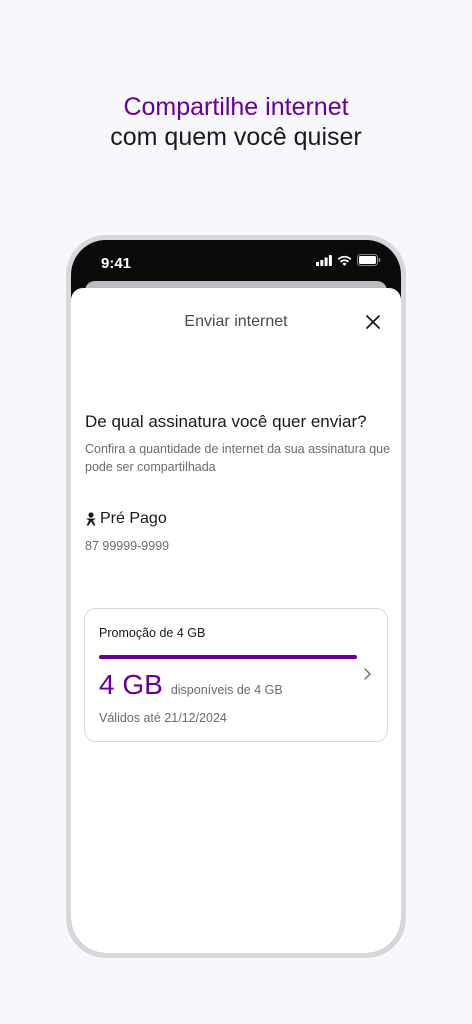 This screenshot has width=472, height=1024. Describe the element at coordinates (163, 718) in the screenshot. I see `validity-text: Válidos até 21/12/2024` at that location.